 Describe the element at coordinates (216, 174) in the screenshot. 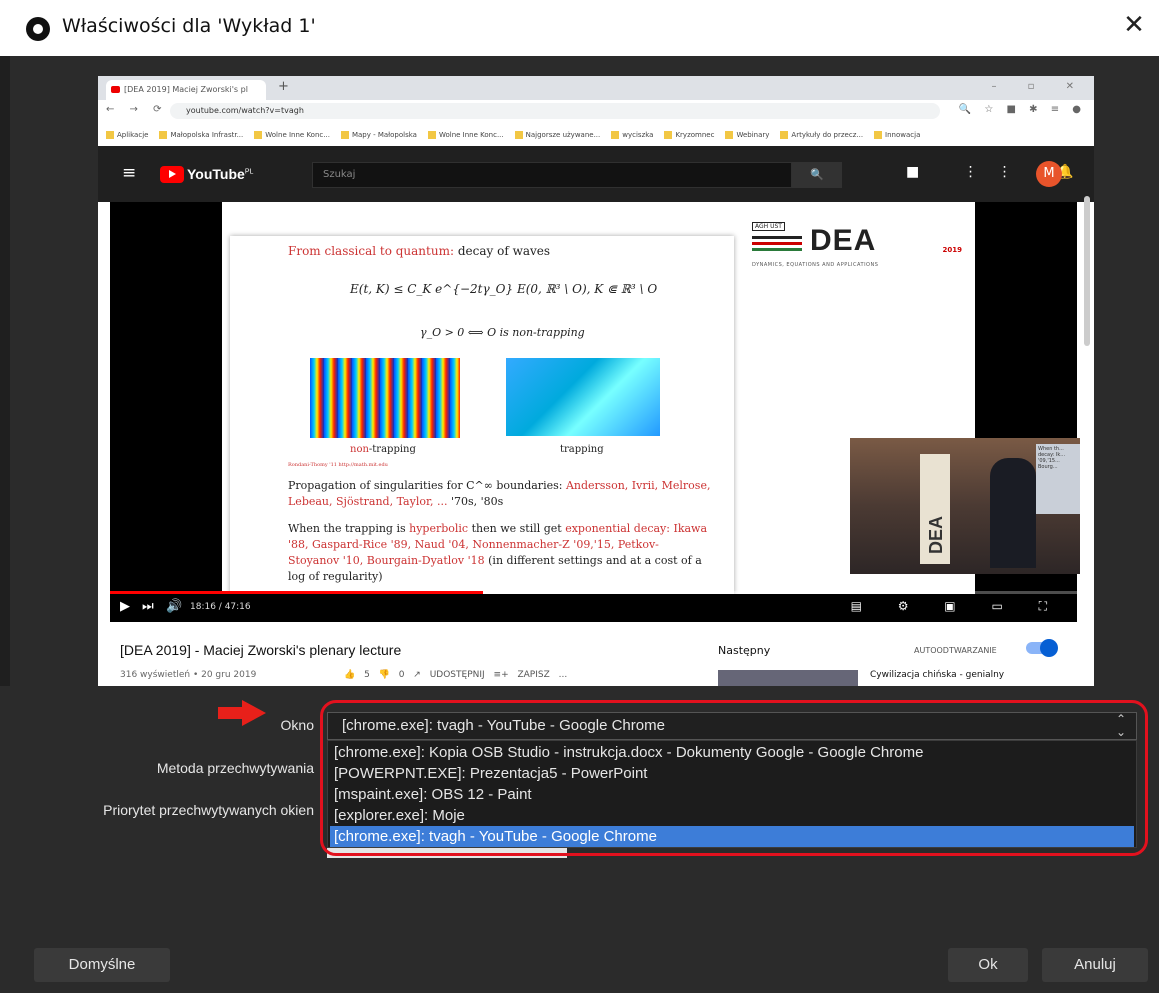

I see `youtube-logo-text: YouTube` at that location.